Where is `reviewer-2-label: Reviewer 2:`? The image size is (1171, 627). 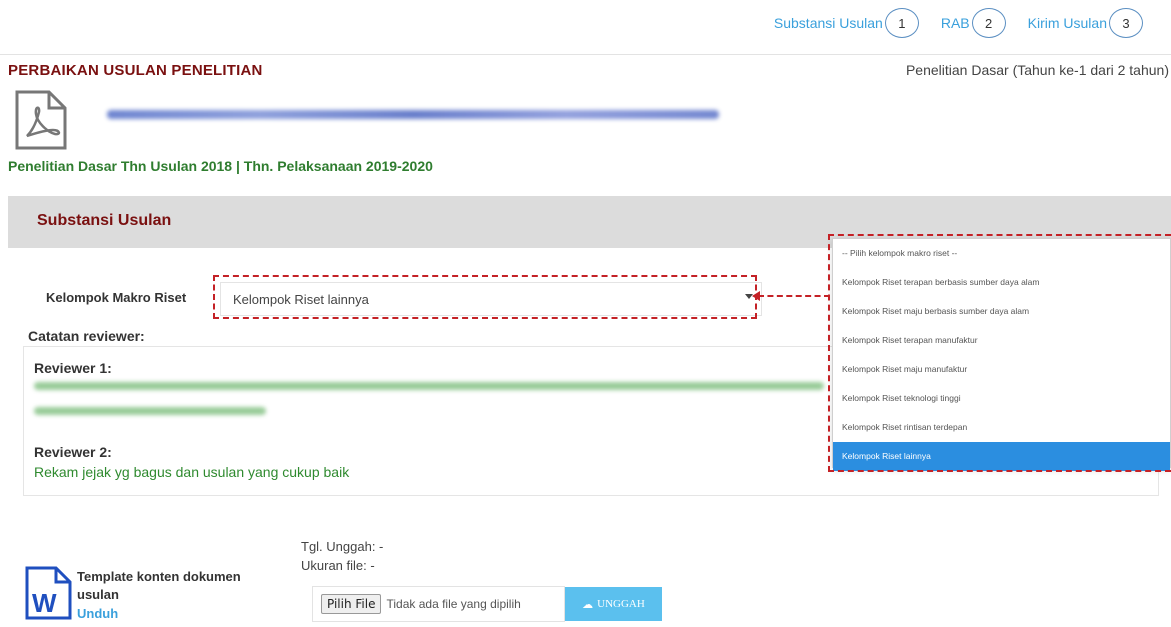
reviewer-2-label: Reviewer 2: is located at coordinates (73, 452).